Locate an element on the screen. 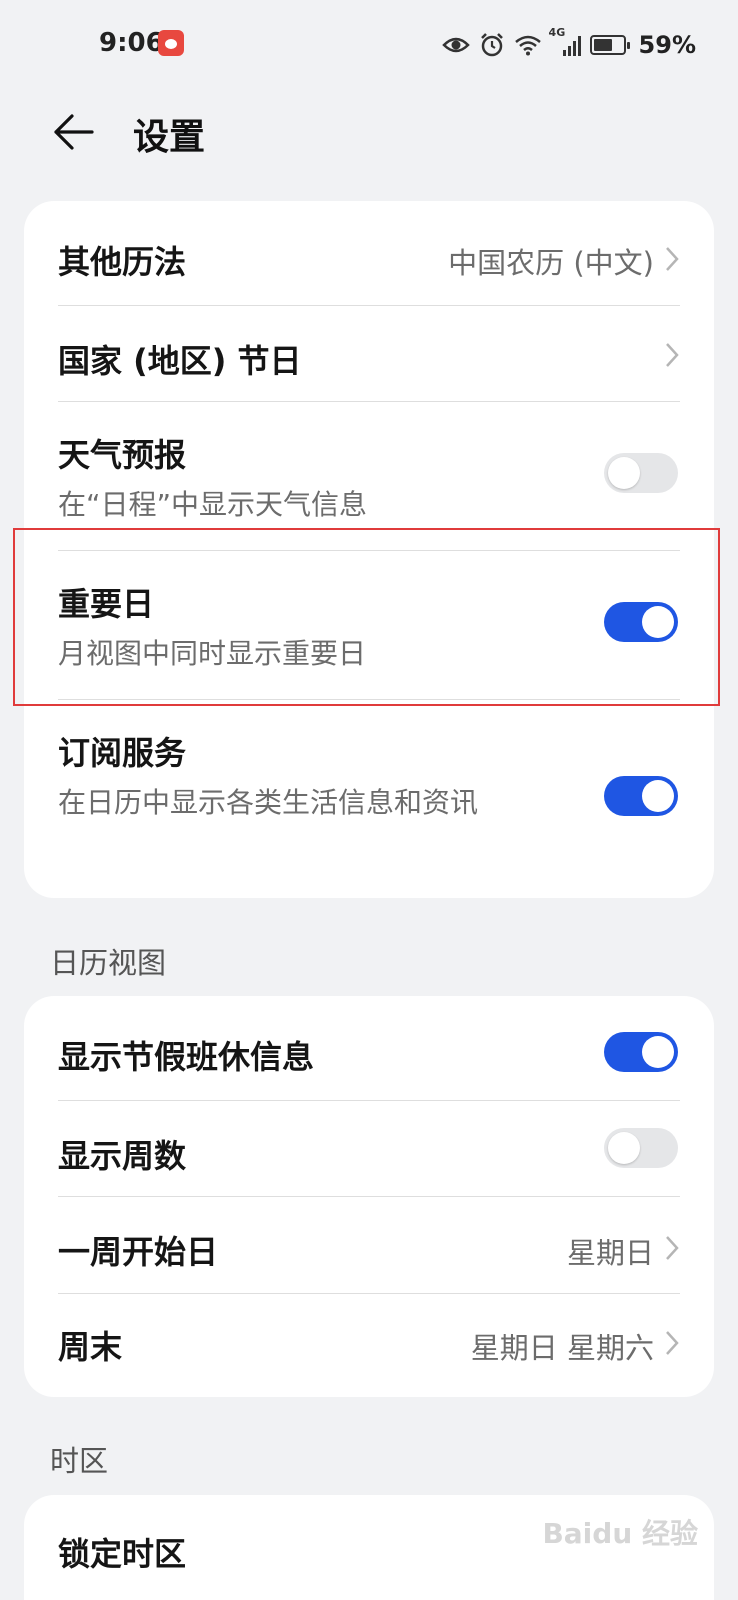 The image size is (738, 1600). weekend-title: 周末 is located at coordinates (90, 1347).